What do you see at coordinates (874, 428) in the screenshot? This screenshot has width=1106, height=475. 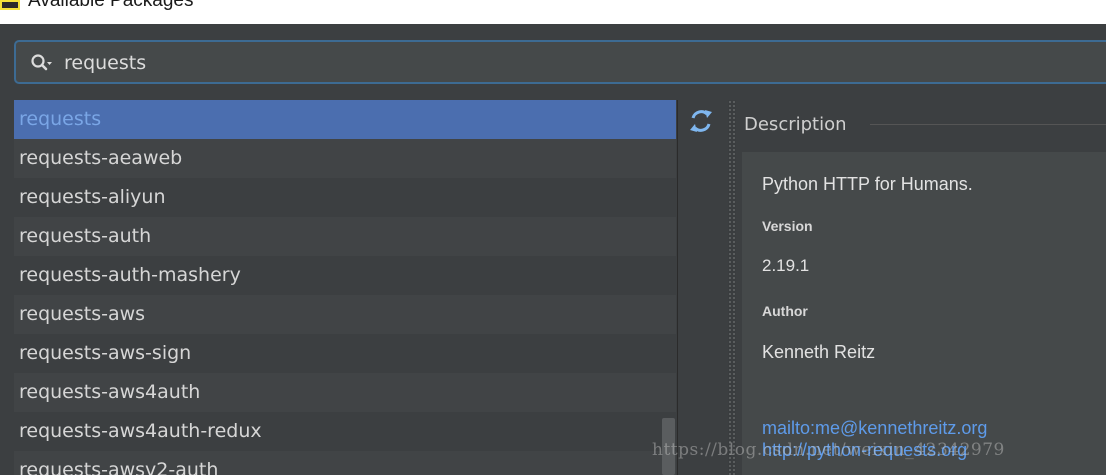 I see `author-email-link: mailto:me@kennethreitz.org` at bounding box center [874, 428].